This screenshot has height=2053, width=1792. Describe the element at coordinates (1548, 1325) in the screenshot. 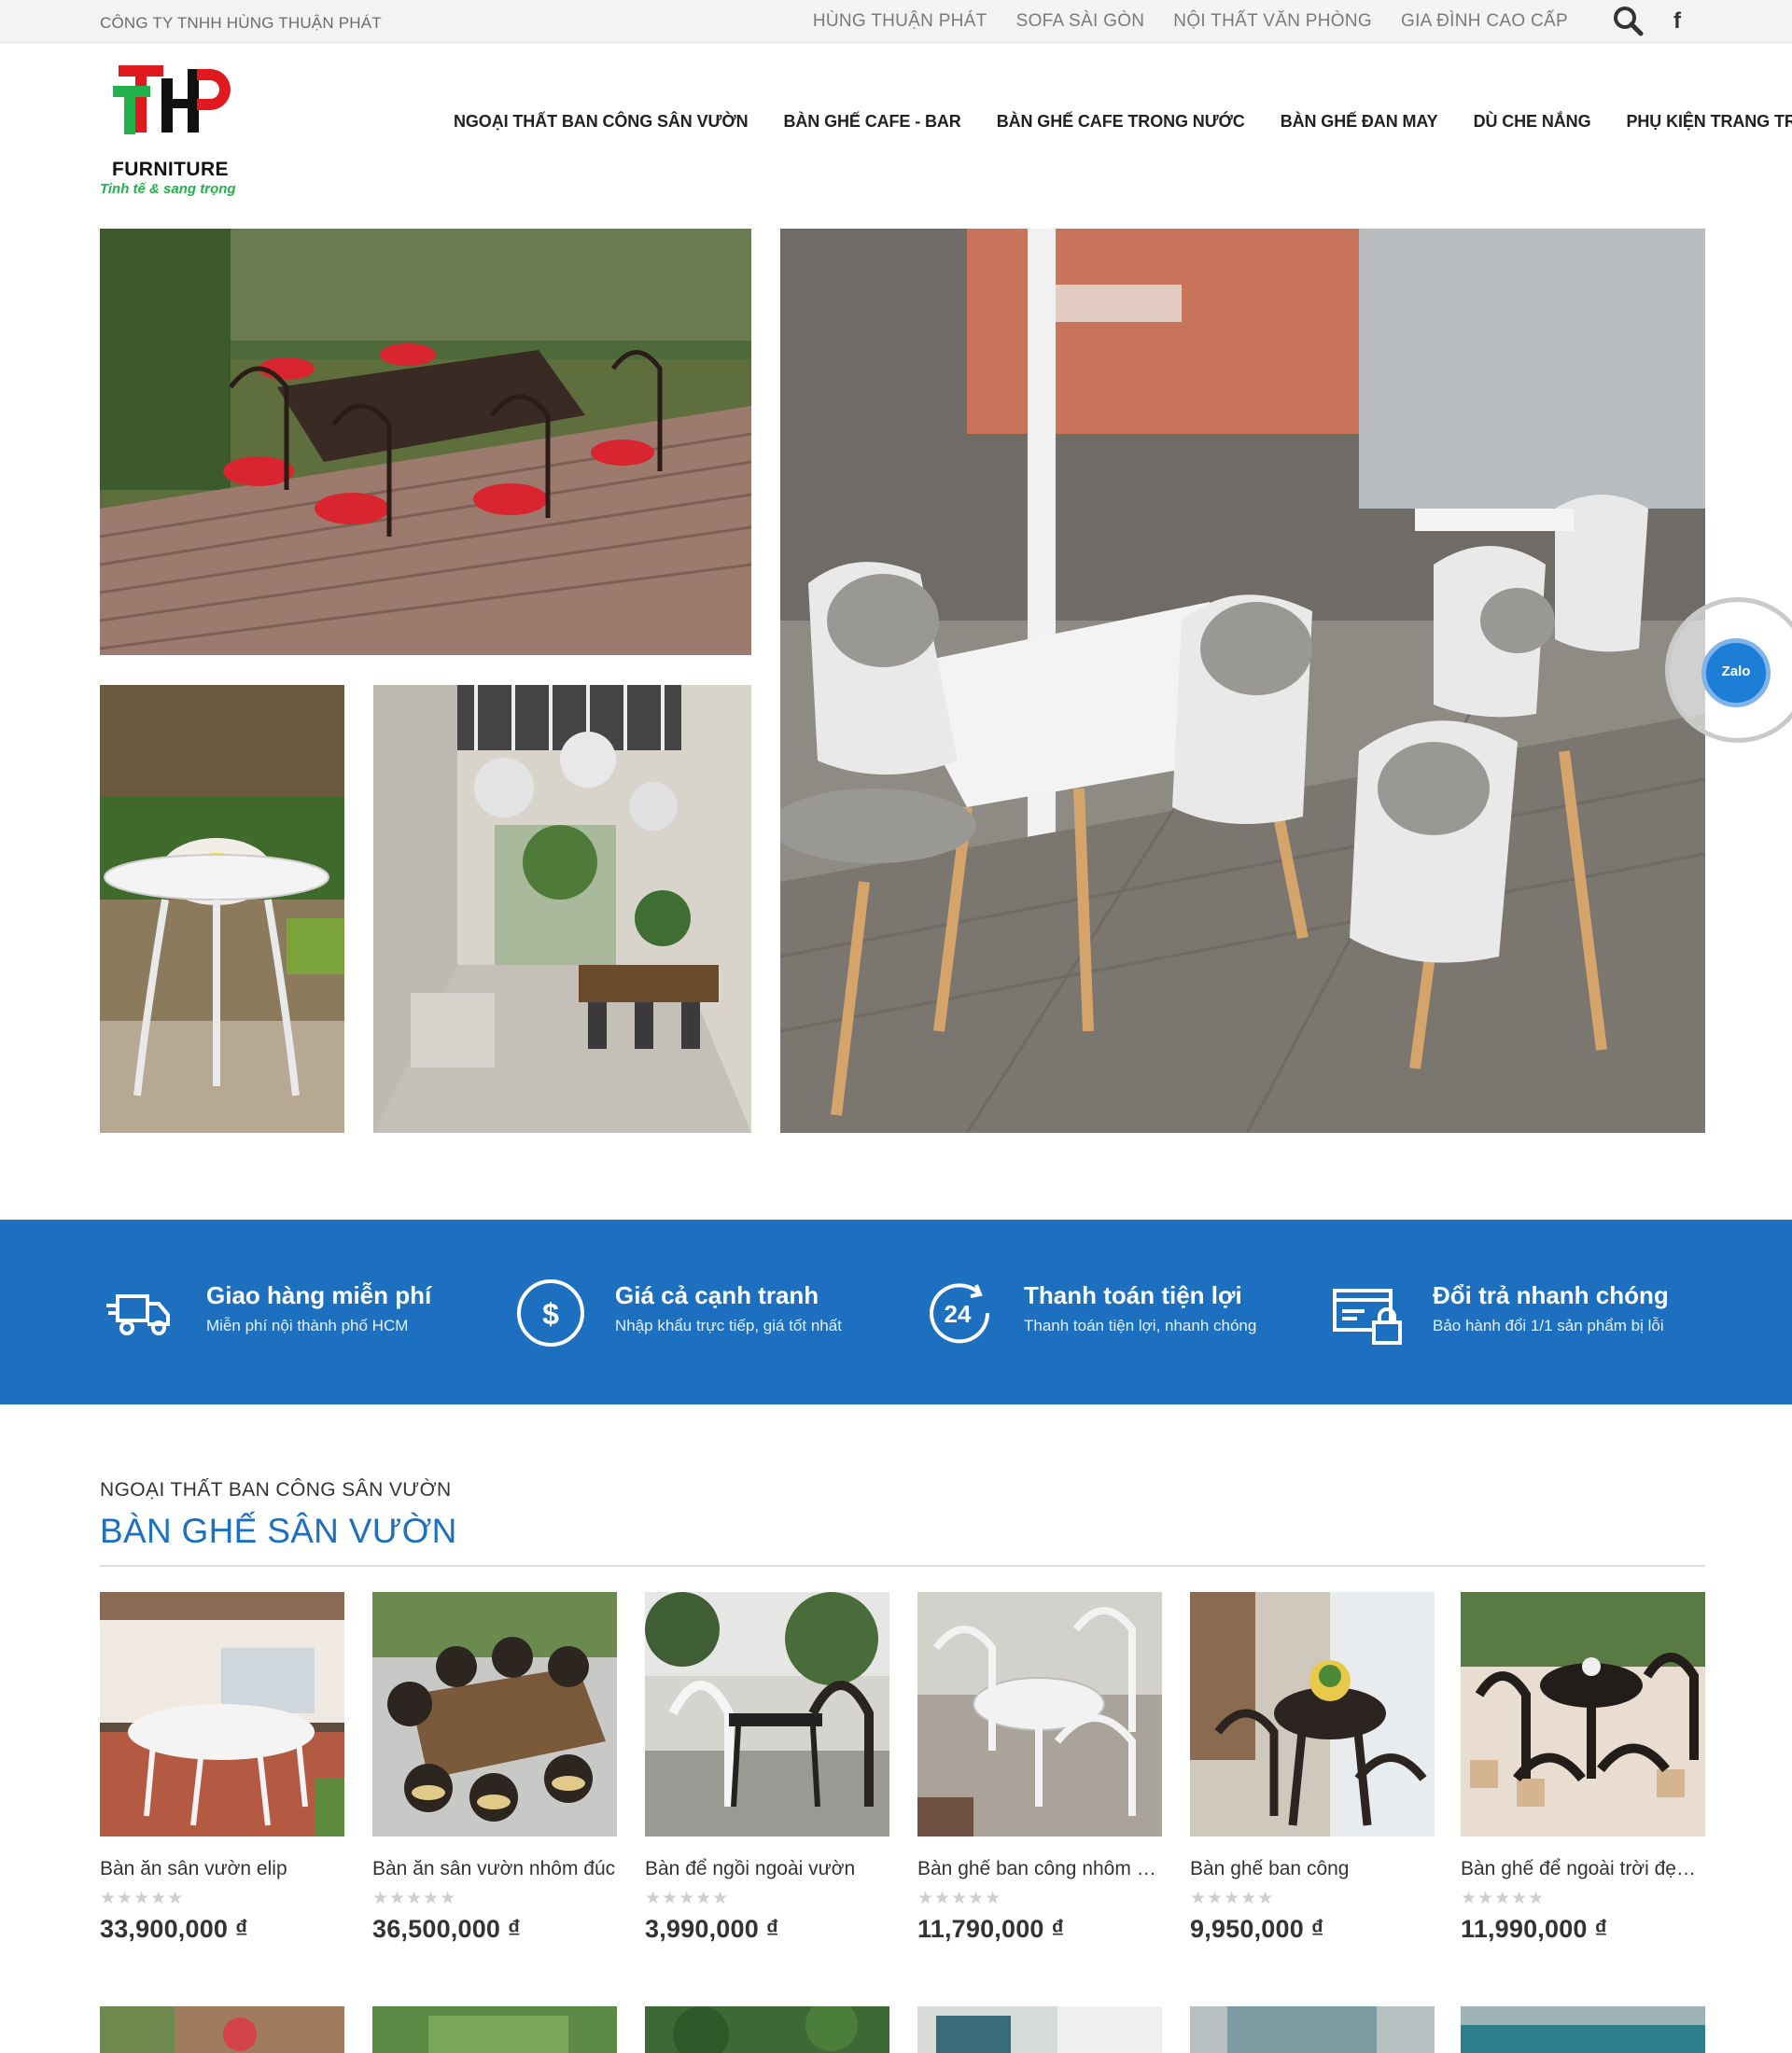

I see `feature-subtitle: Bảo hành đổi 1/1 sản phẩm bị lỗi` at that location.